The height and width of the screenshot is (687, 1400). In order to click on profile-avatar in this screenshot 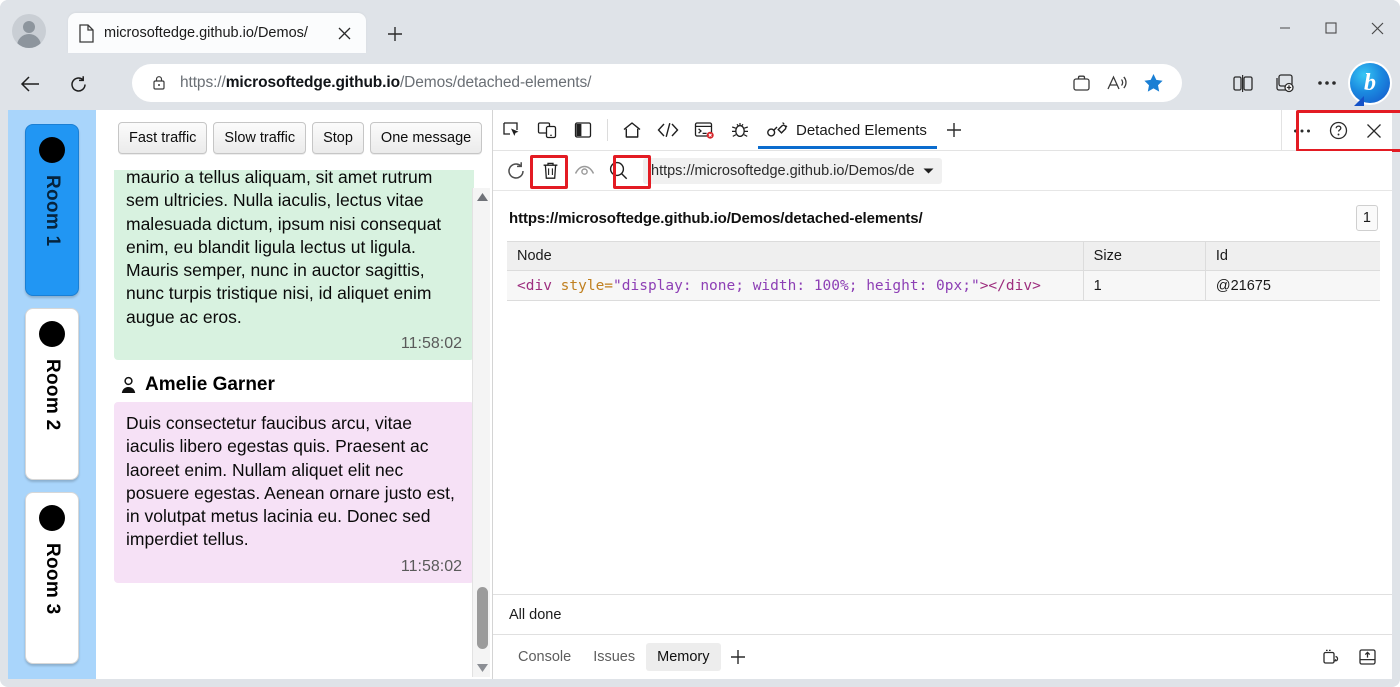, I will do `click(29, 31)`.